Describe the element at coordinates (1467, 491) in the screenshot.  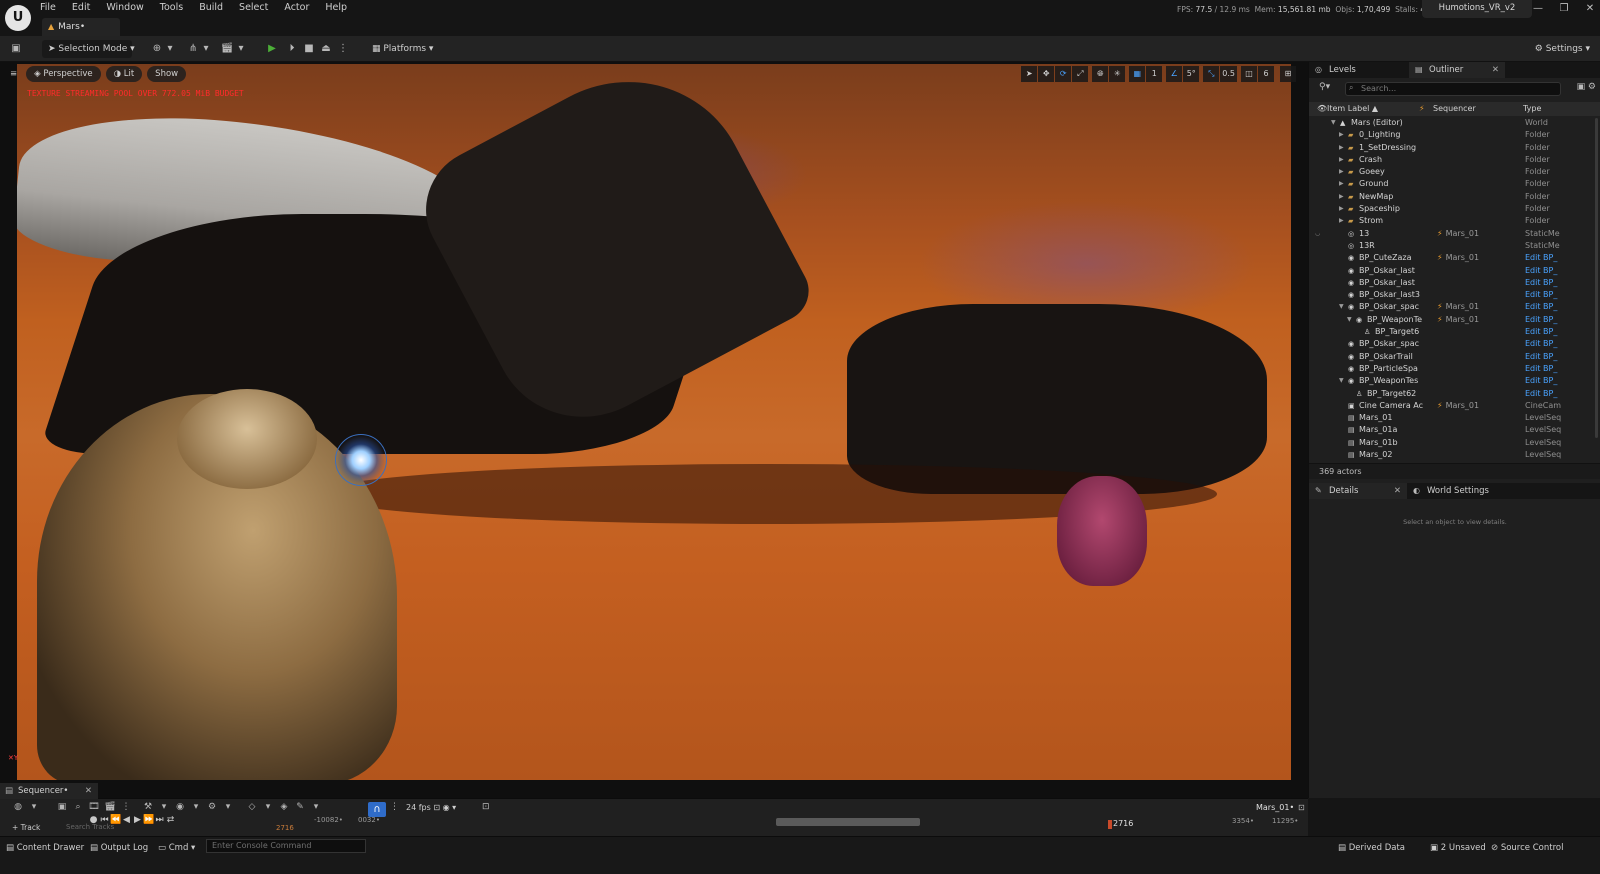
I see `tab-world-settings: ◐ World Settings` at that location.